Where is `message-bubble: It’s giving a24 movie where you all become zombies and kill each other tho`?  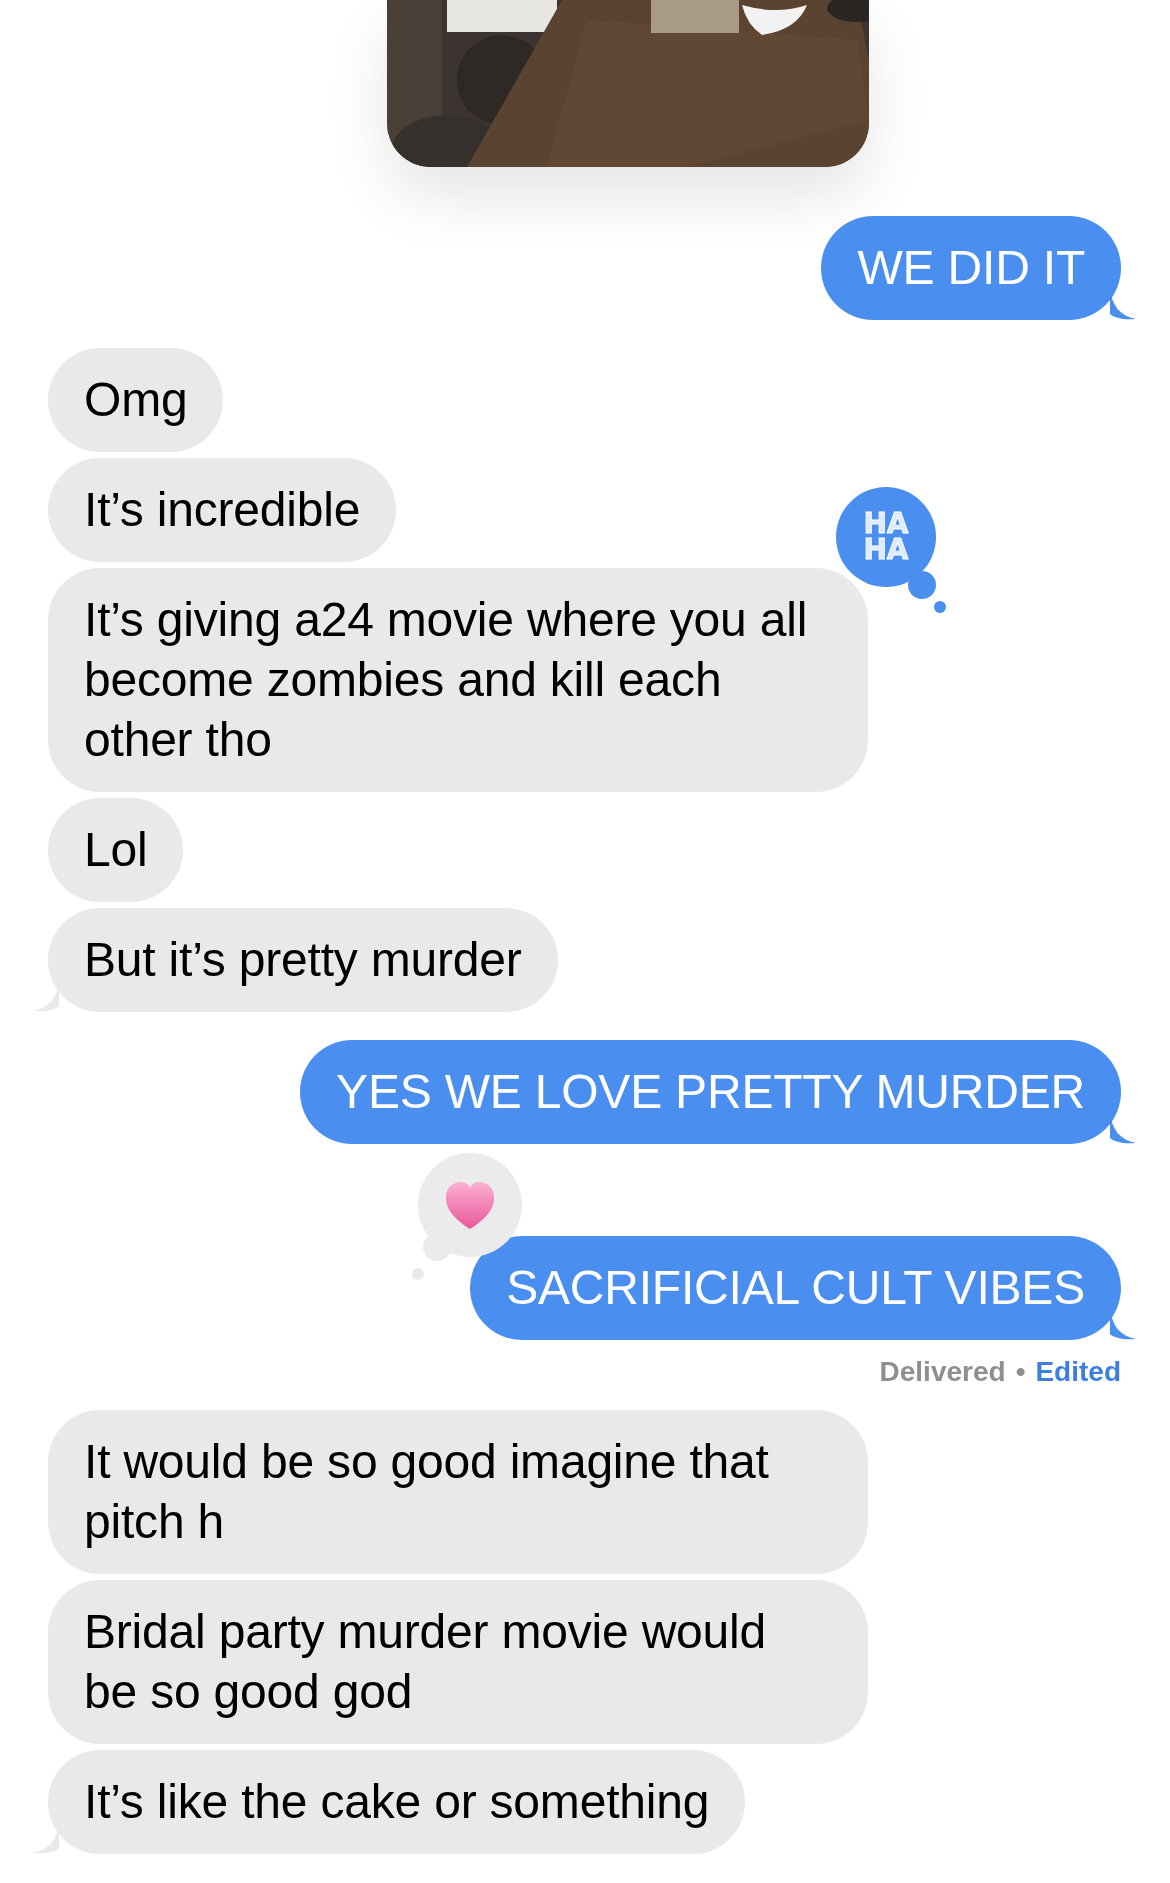 message-bubble: It’s giving a24 movie where you all become zombies and kill each other tho is located at coordinates (458, 680).